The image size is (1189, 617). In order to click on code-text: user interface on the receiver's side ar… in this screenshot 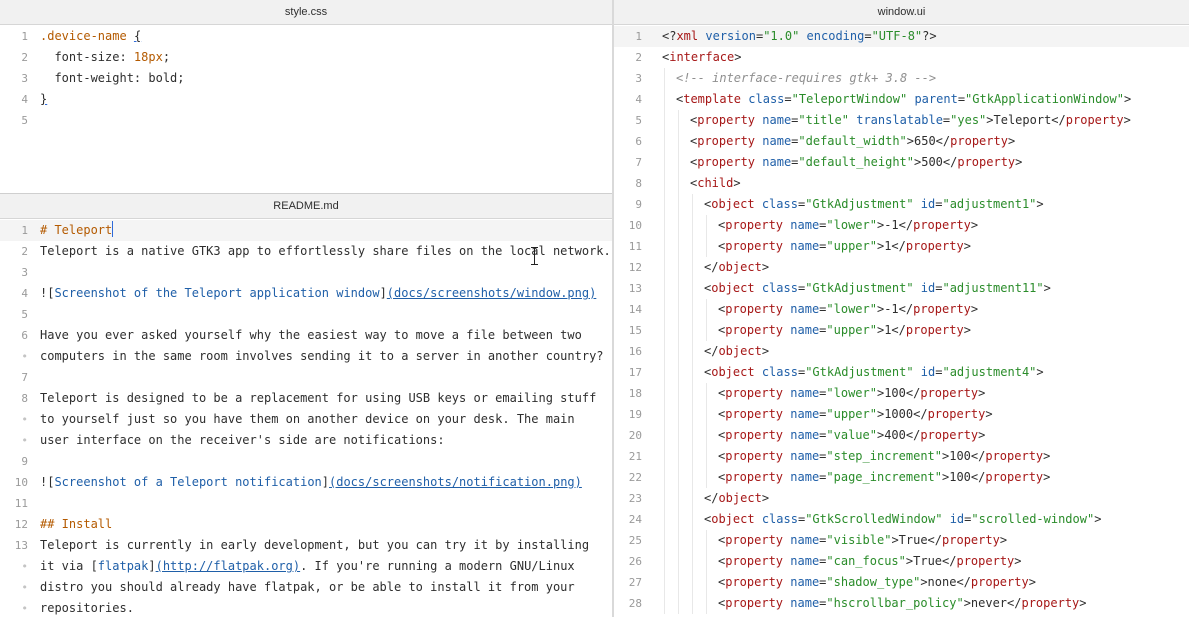, I will do `click(242, 440)`.